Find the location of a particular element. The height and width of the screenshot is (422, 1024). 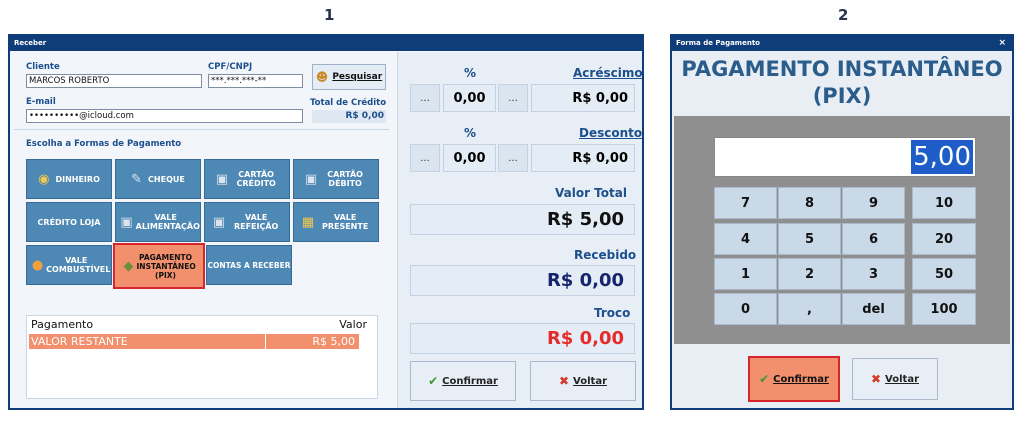

acrescimo-value-field: R$ 0,00 is located at coordinates (583, 98).